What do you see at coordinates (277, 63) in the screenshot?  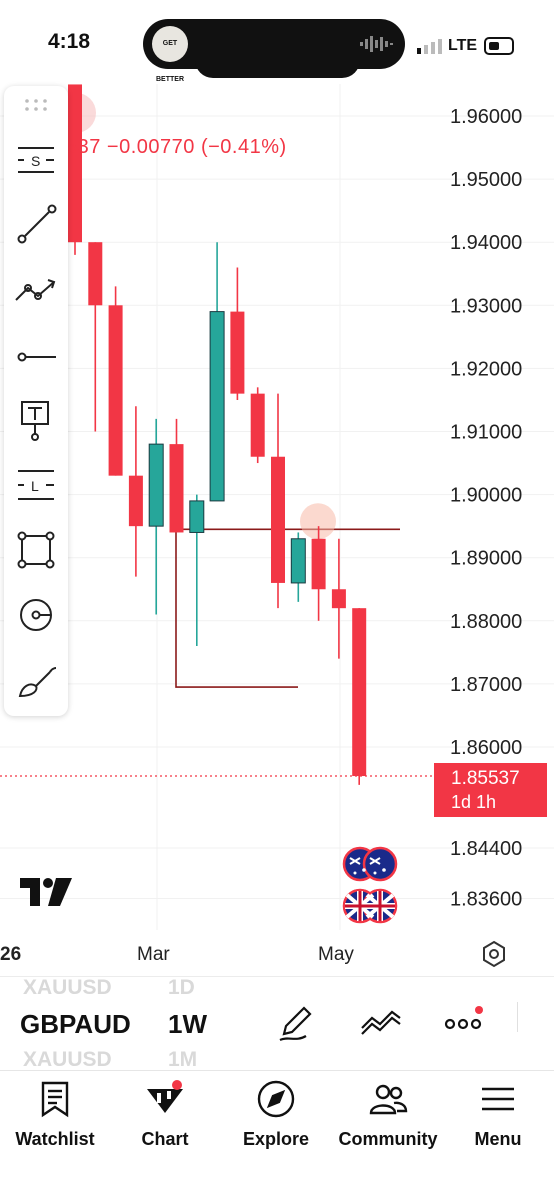 I see `dynamic-island-extension` at bounding box center [277, 63].